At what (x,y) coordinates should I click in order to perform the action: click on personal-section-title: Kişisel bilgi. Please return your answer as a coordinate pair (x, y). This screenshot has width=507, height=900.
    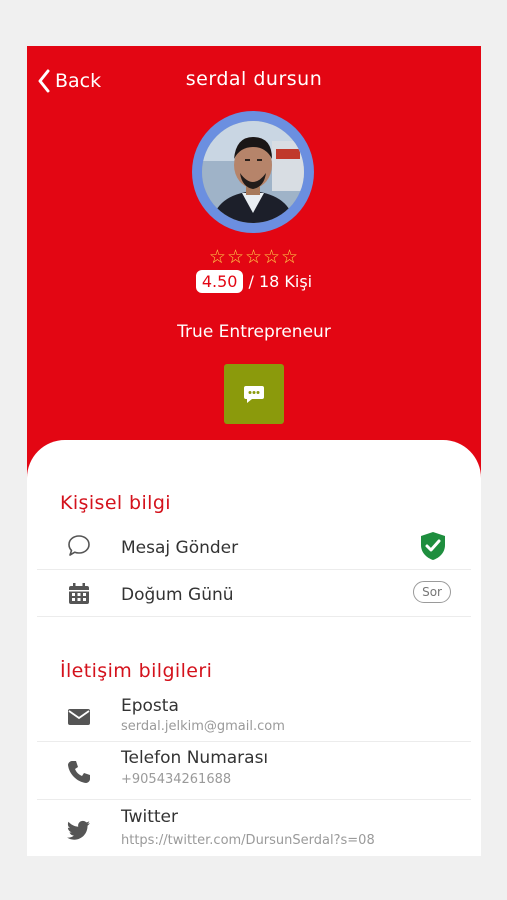
    Looking at the image, I should click on (115, 503).